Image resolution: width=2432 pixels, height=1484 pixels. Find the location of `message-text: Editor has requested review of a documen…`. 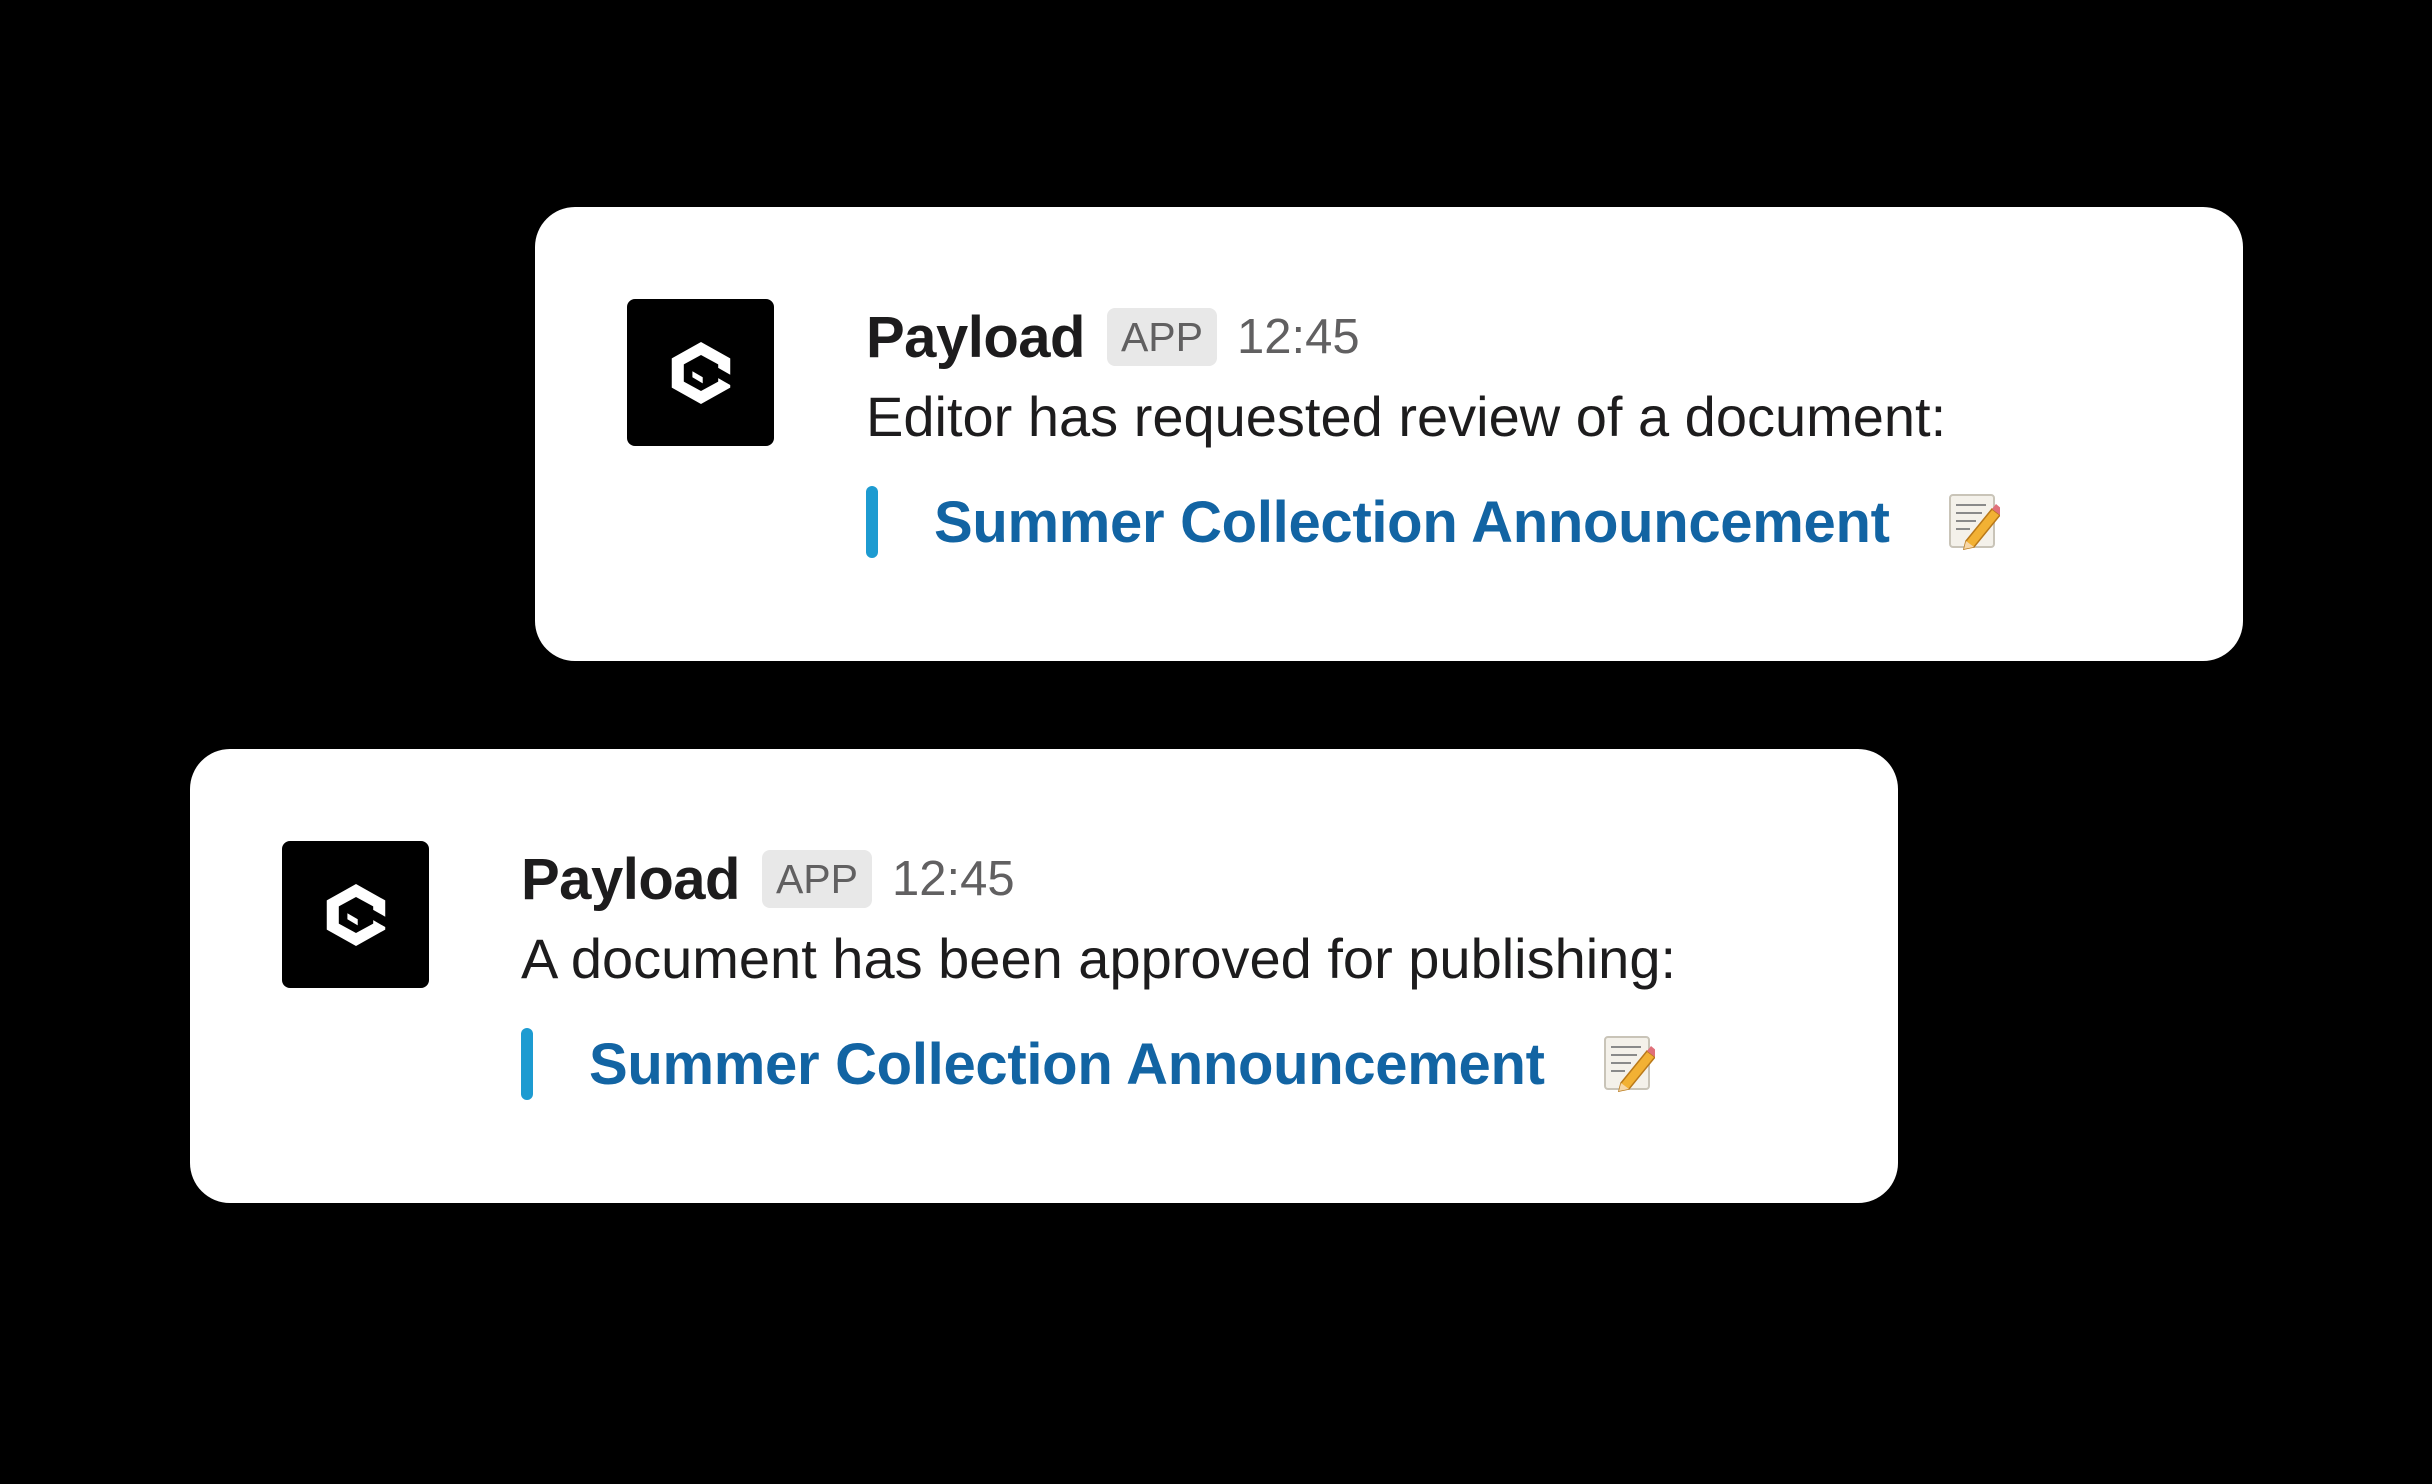

message-text: Editor has requested review of a documen… is located at coordinates (1406, 416).